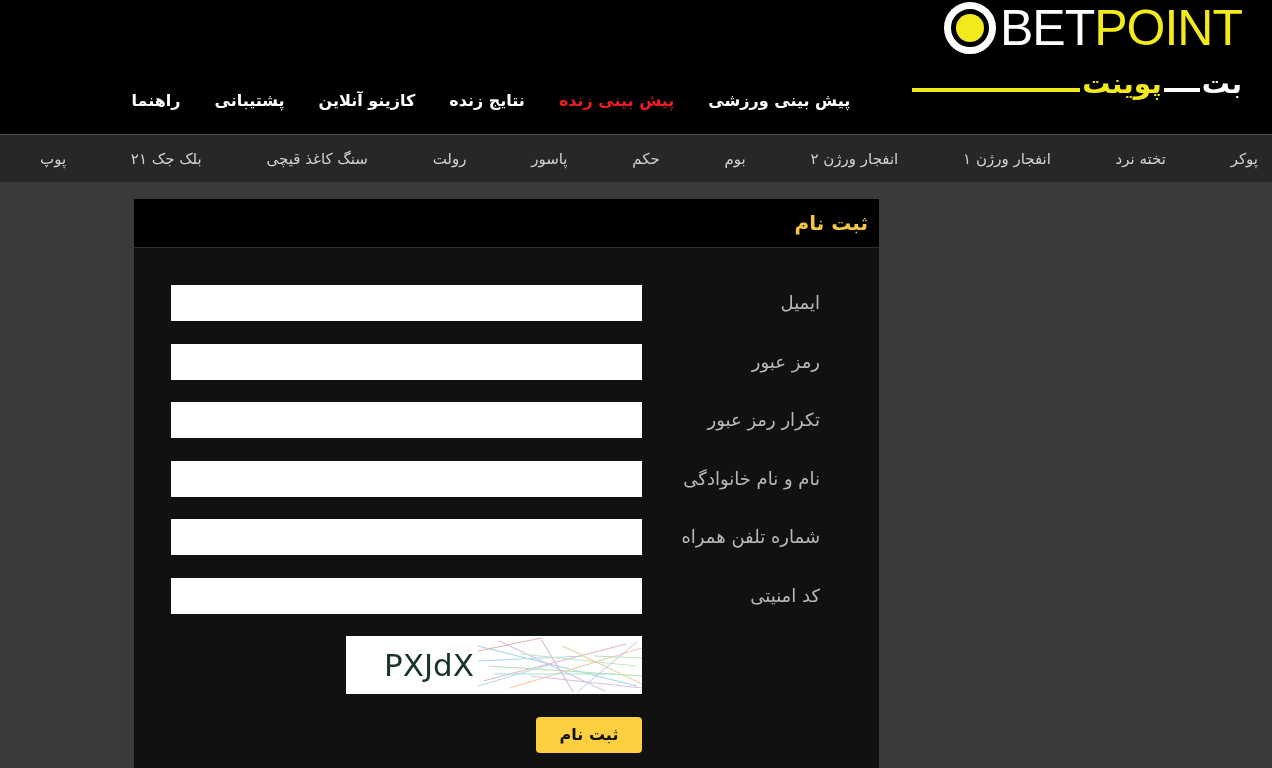 This screenshot has width=1272, height=768. What do you see at coordinates (784, 595) in the screenshot?
I see `field-label: کد امنیتی` at bounding box center [784, 595].